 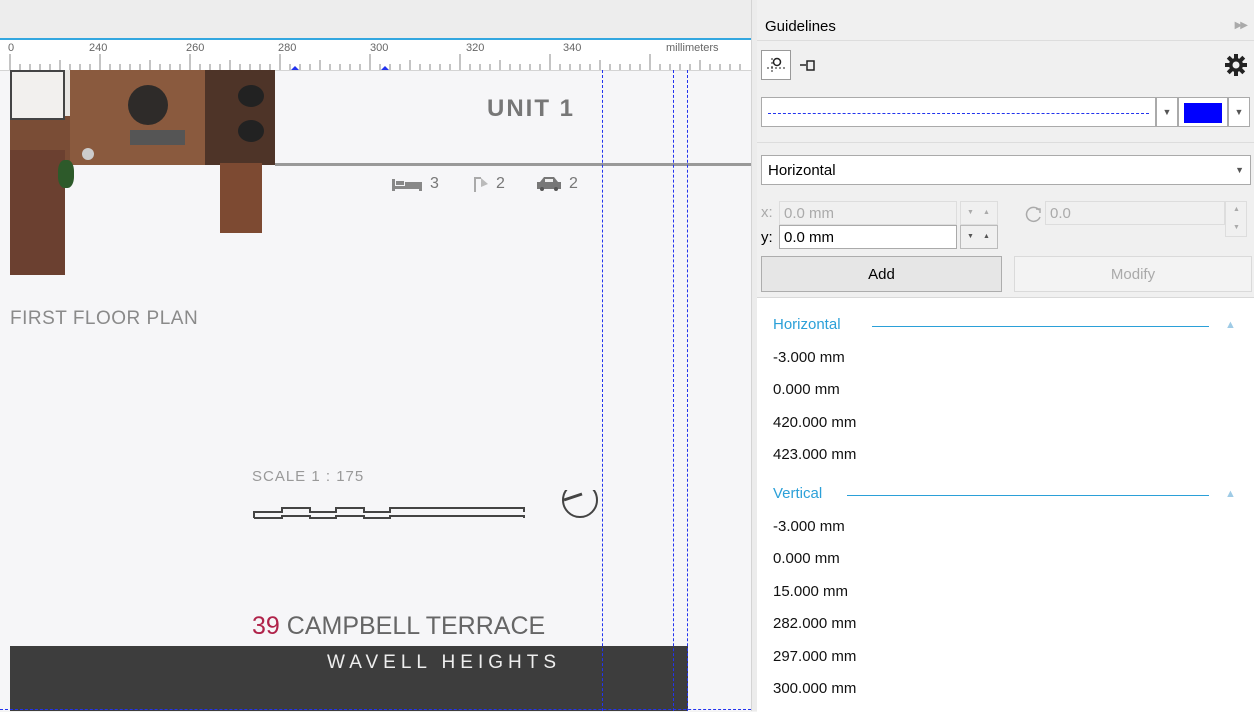 What do you see at coordinates (1006, 170) in the screenshot?
I see `guideline-type-select: Horizontal ▼` at bounding box center [1006, 170].